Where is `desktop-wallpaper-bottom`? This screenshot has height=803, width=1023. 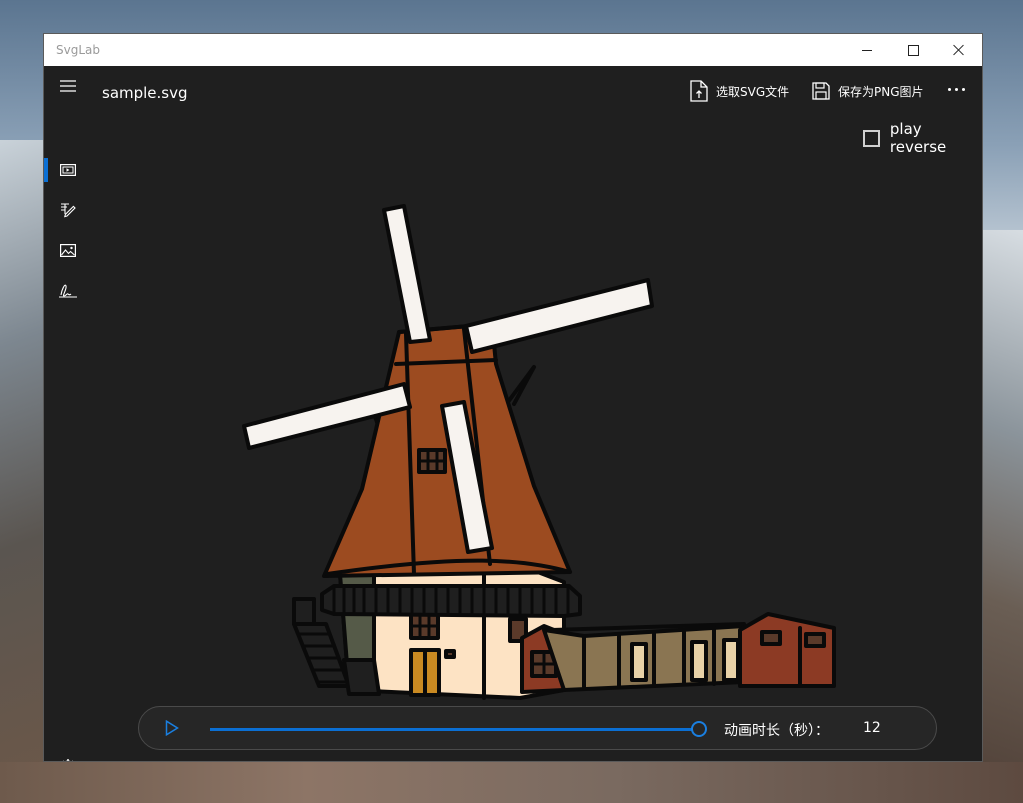 desktop-wallpaper-bottom is located at coordinates (511, 782).